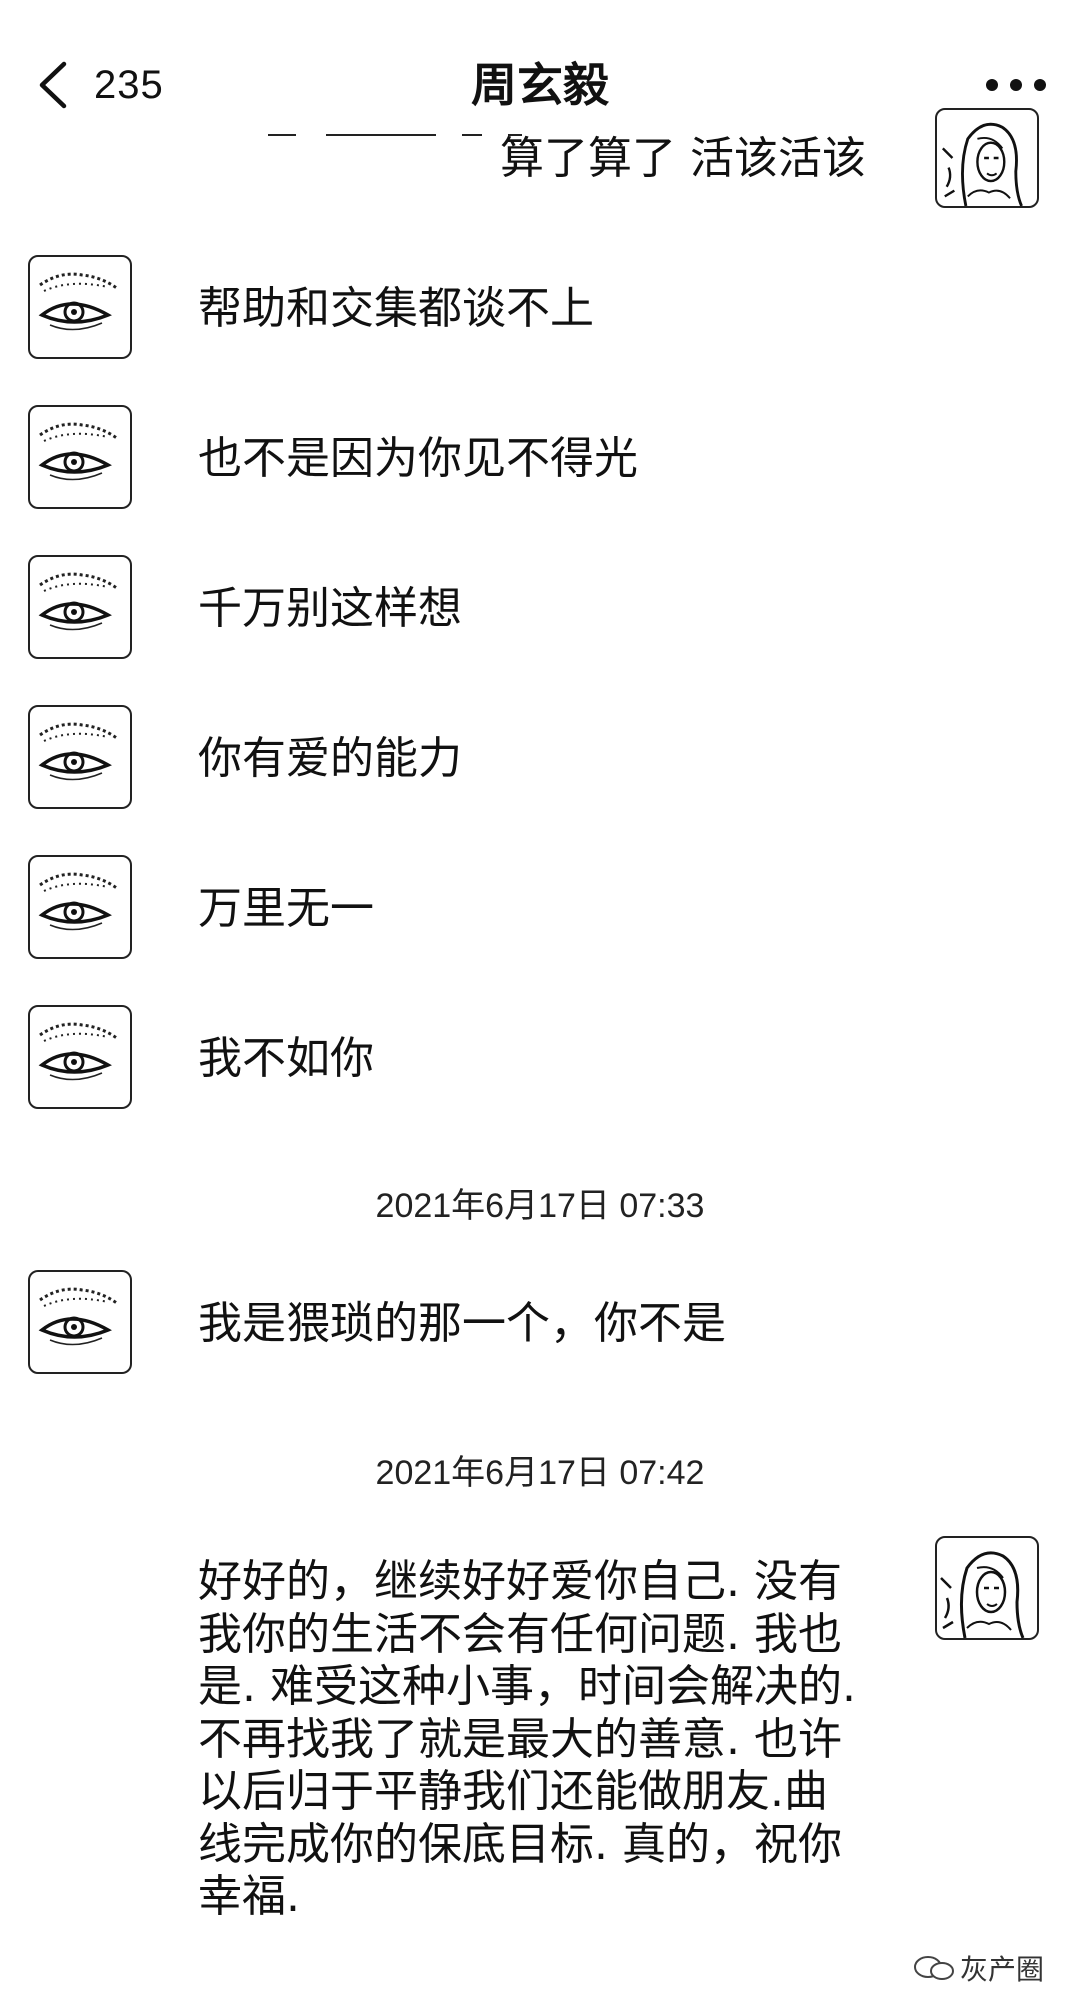 This screenshot has width=1080, height=2002. Describe the element at coordinates (540, 1206) in the screenshot. I see `timestamp: 2021年6月17日 07:33` at that location.